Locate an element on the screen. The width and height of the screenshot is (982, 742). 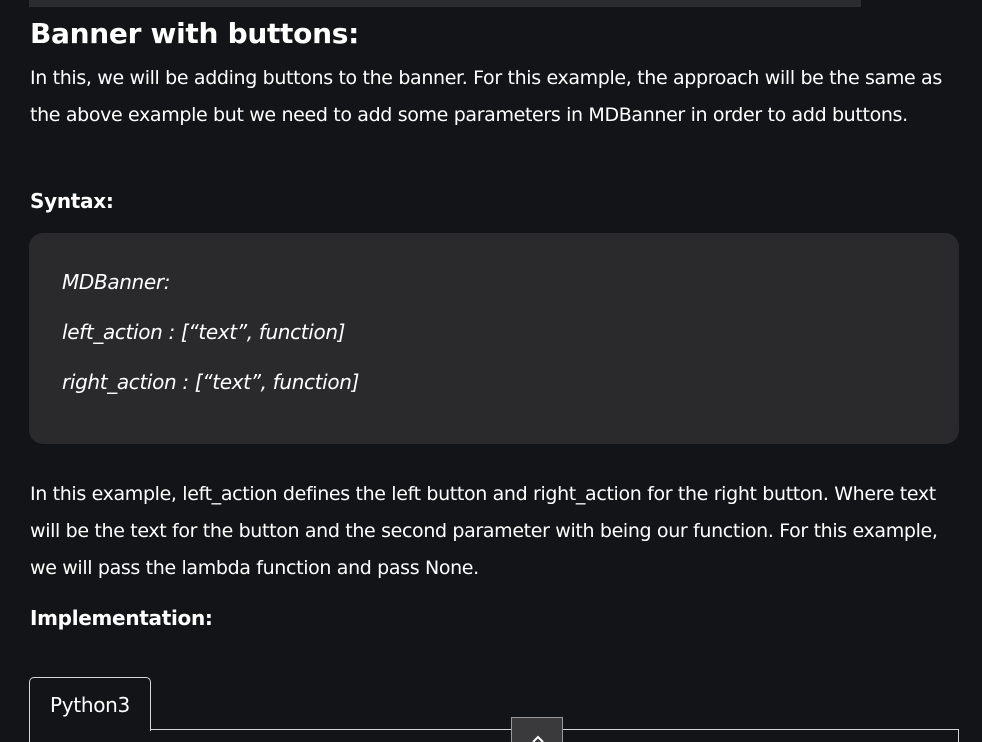
syntax-line: right_action : [“text”, function] is located at coordinates (211, 382).